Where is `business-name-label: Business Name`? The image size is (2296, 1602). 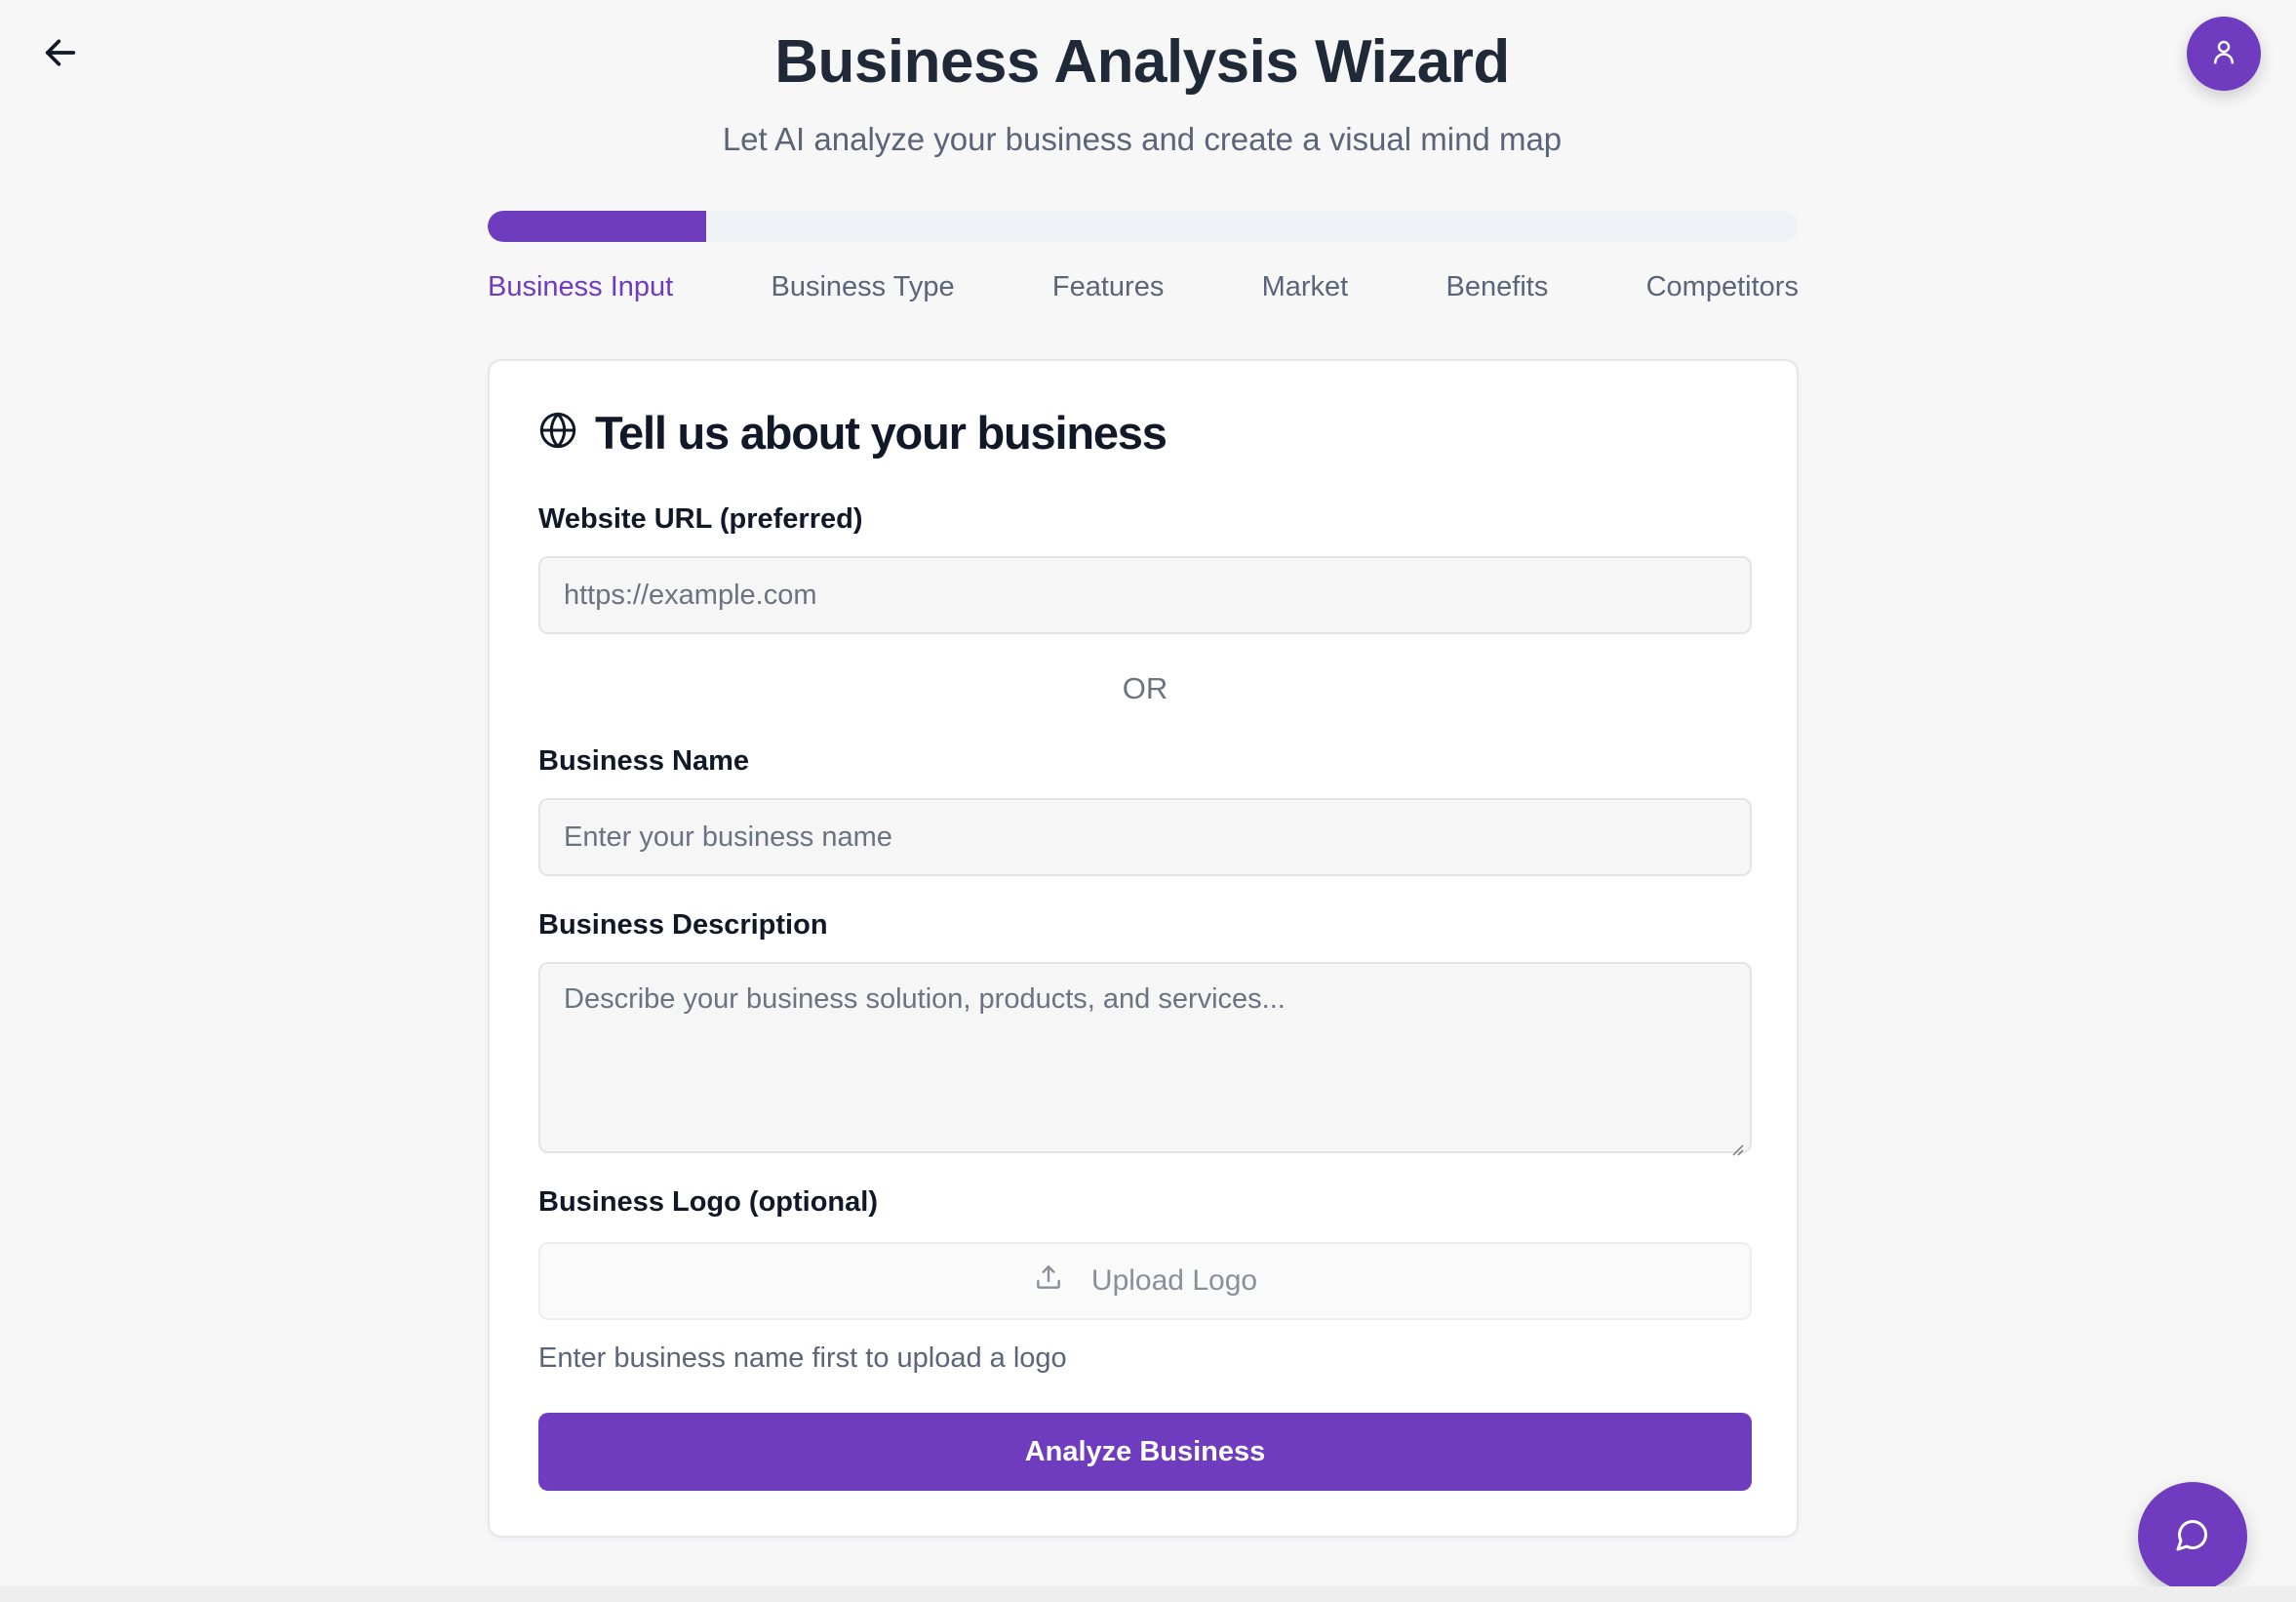
business-name-label: Business Name is located at coordinates (643, 761).